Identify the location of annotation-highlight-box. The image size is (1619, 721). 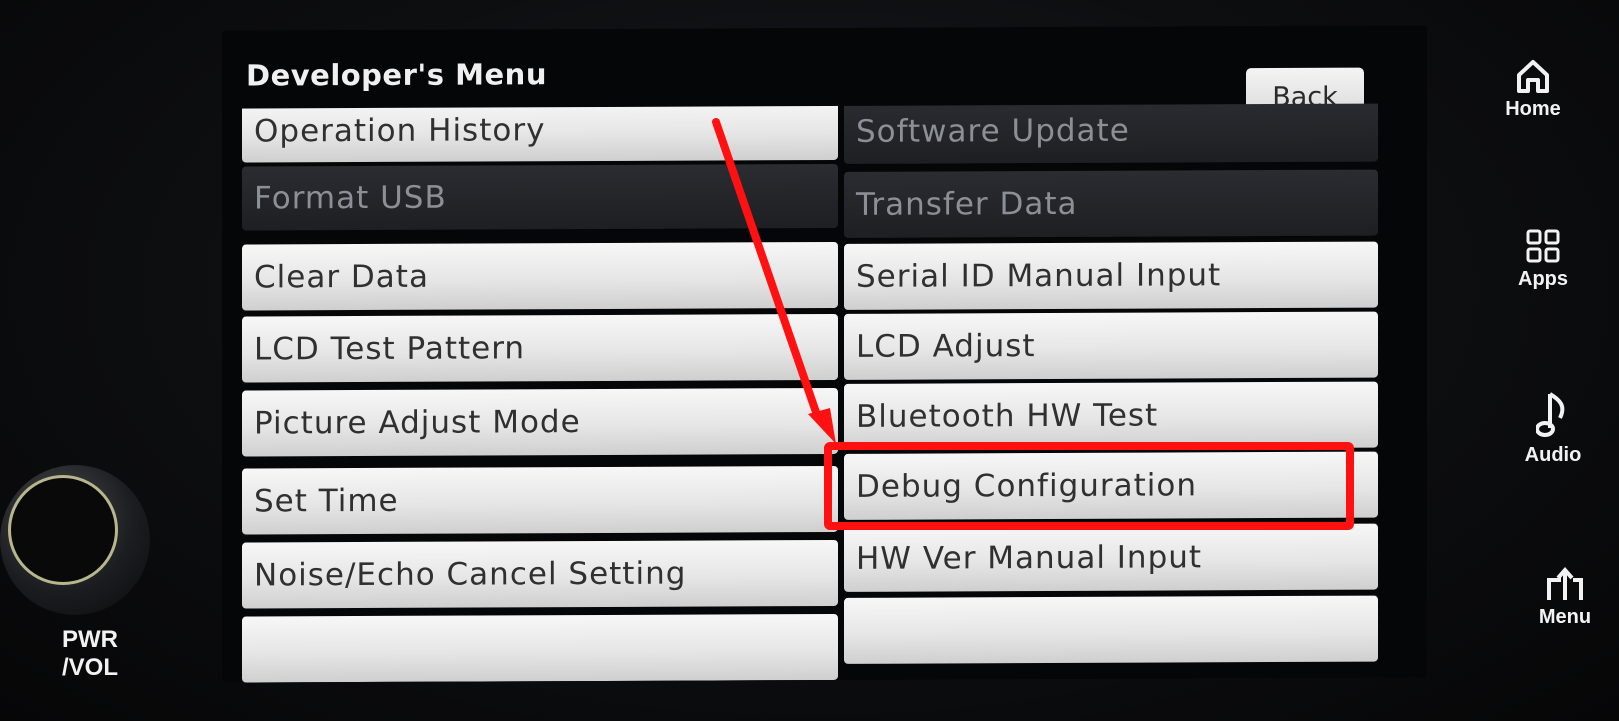
(1089, 486).